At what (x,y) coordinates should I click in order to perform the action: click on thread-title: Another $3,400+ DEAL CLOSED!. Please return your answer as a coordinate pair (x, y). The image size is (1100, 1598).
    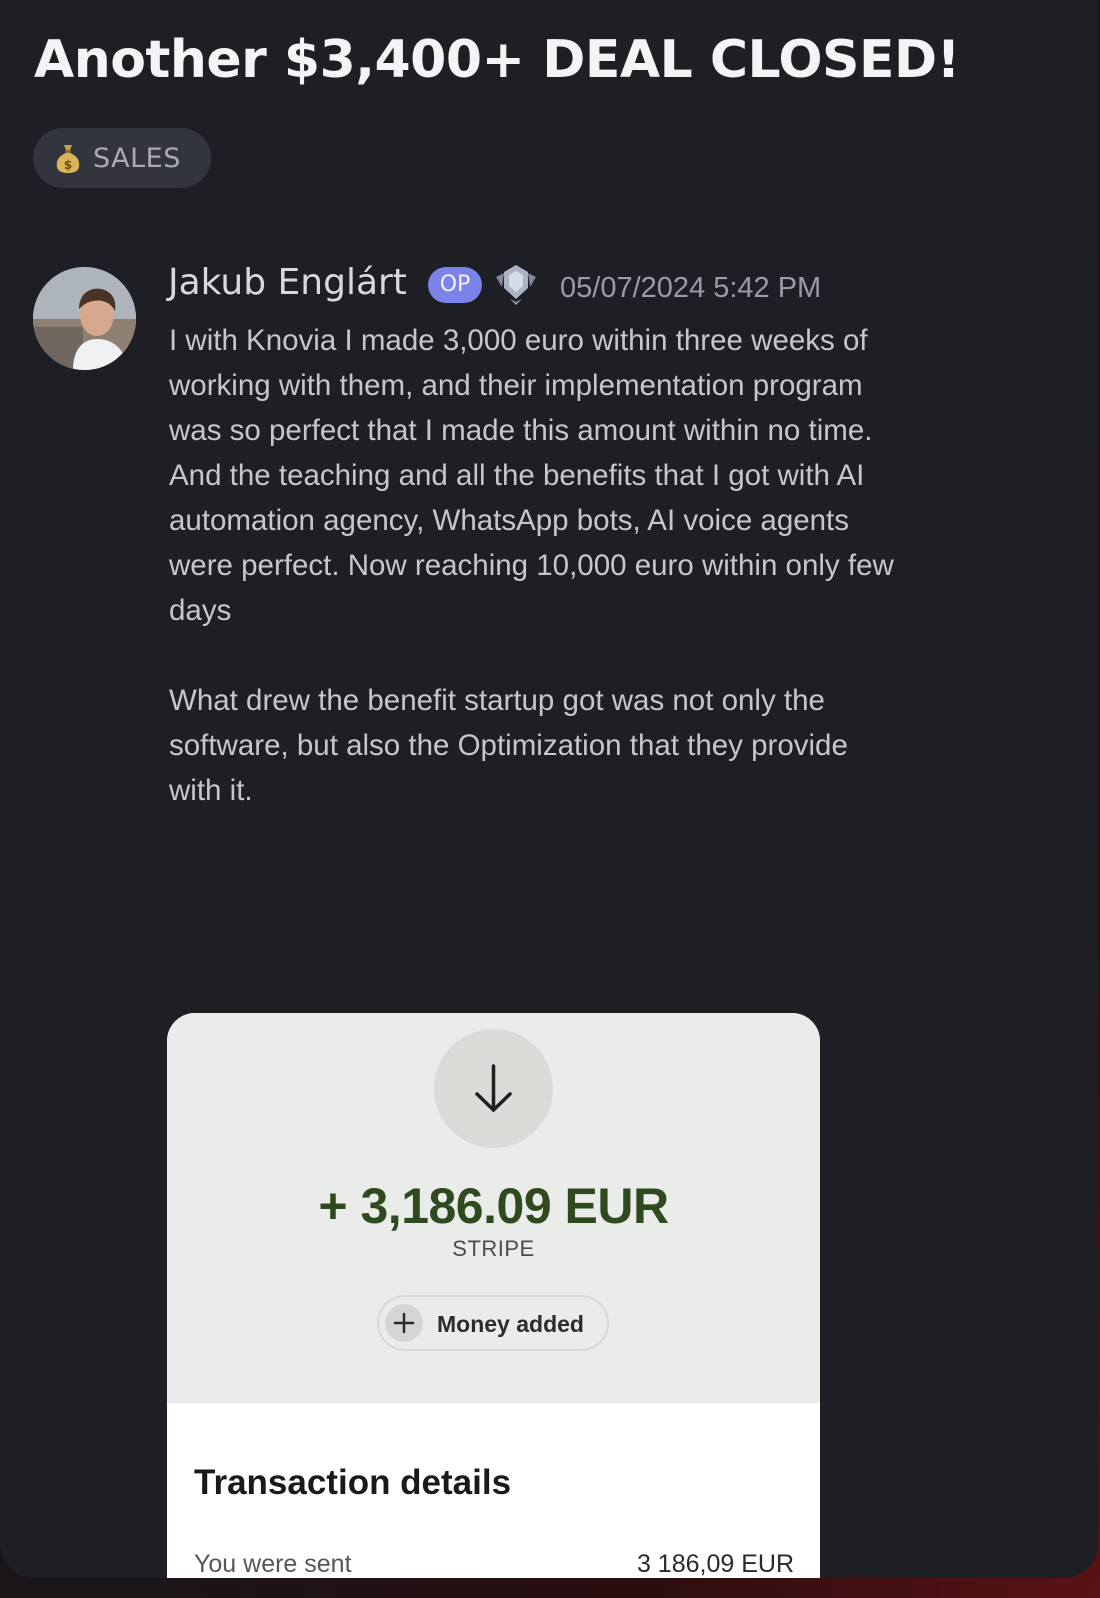
    Looking at the image, I should click on (497, 60).